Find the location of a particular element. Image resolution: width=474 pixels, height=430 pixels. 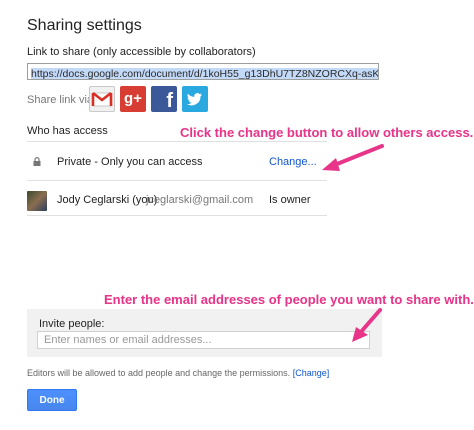

email-arrow-icon is located at coordinates (367, 325).